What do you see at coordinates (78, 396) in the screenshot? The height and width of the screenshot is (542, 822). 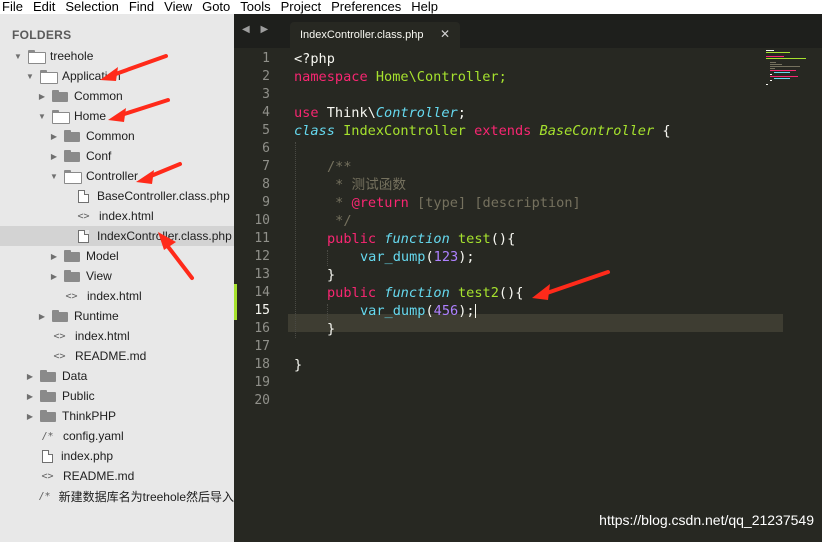 I see `tree-item-label: Public` at bounding box center [78, 396].